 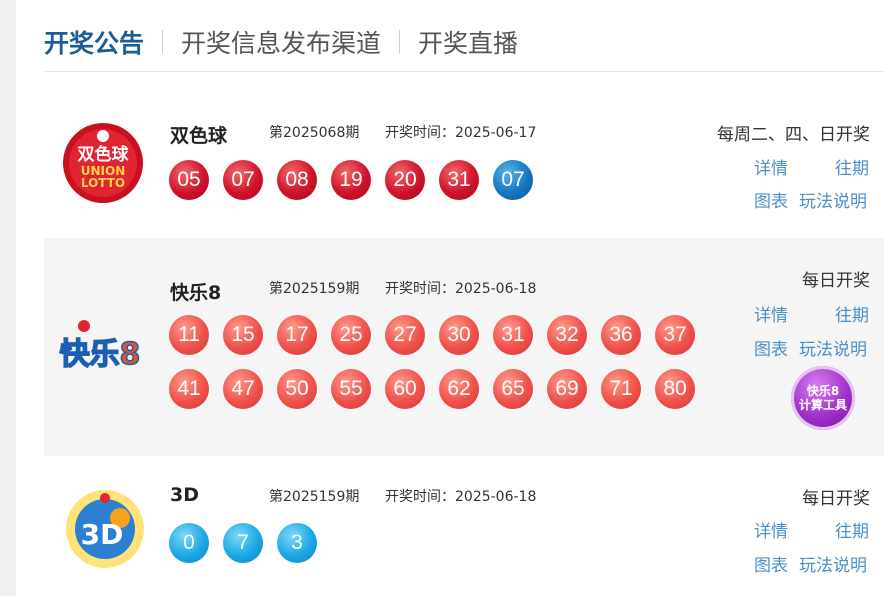 I want to click on calc-label-line1: 快乐8, so click(x=823, y=391).